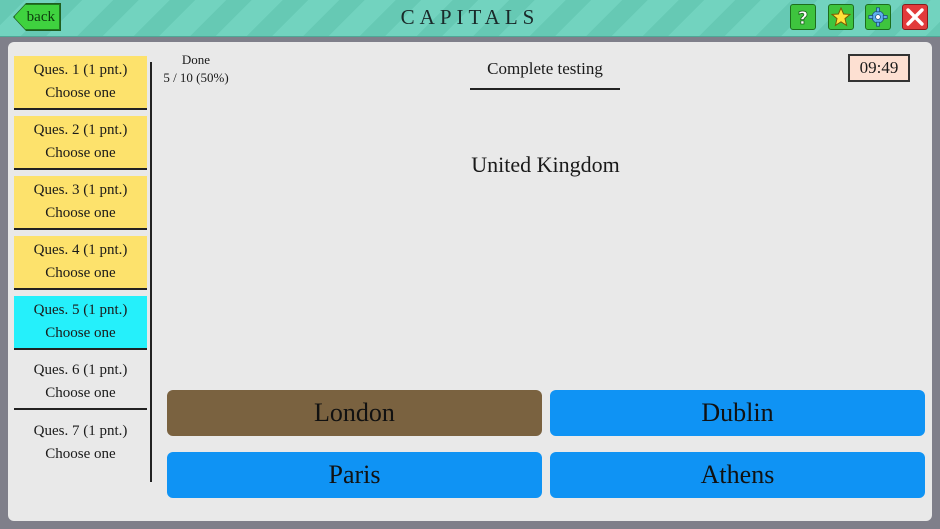  I want to click on favorite-button, so click(841, 17).